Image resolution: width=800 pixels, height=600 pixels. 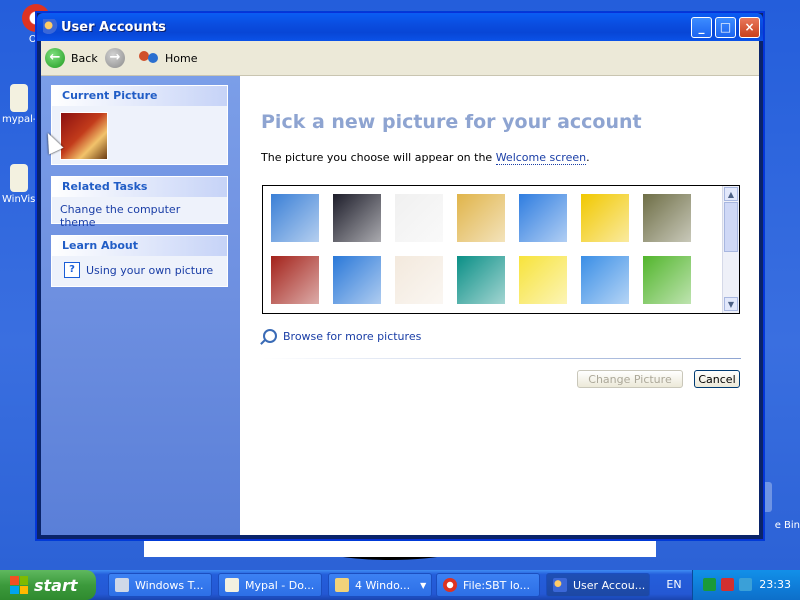 What do you see at coordinates (630, 379) in the screenshot?
I see `change-picture-button: Change Picture` at bounding box center [630, 379].